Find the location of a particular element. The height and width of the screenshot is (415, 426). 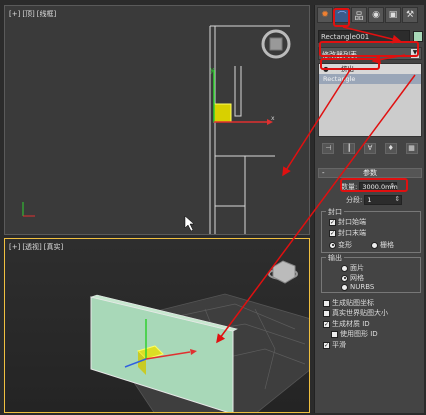

grid-radio: 栅格 is located at coordinates (382, 245).